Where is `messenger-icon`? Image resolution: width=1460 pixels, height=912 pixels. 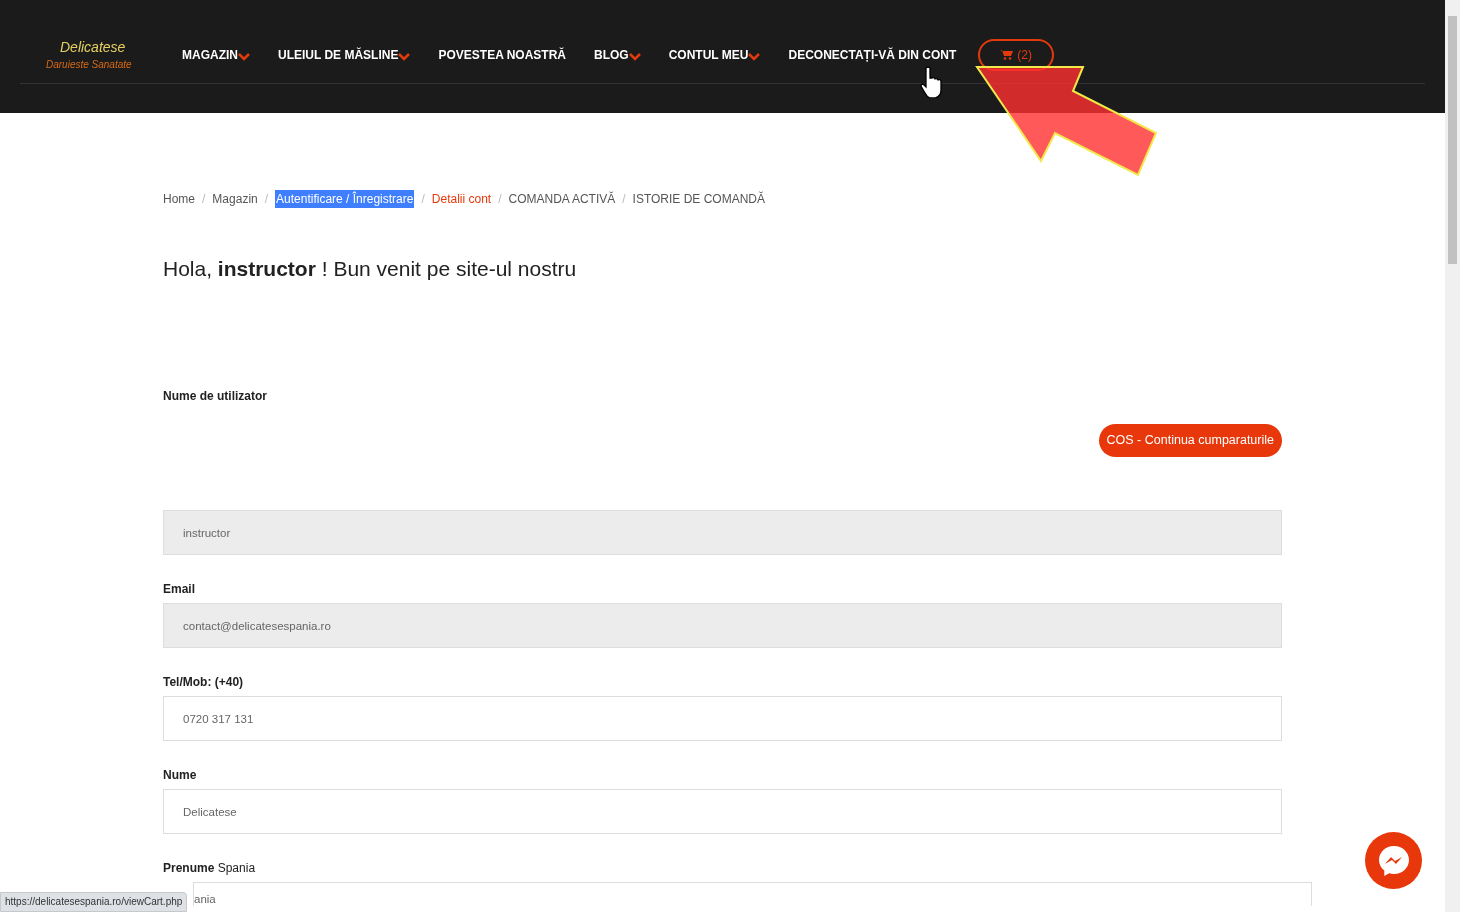 messenger-icon is located at coordinates (1393, 860).